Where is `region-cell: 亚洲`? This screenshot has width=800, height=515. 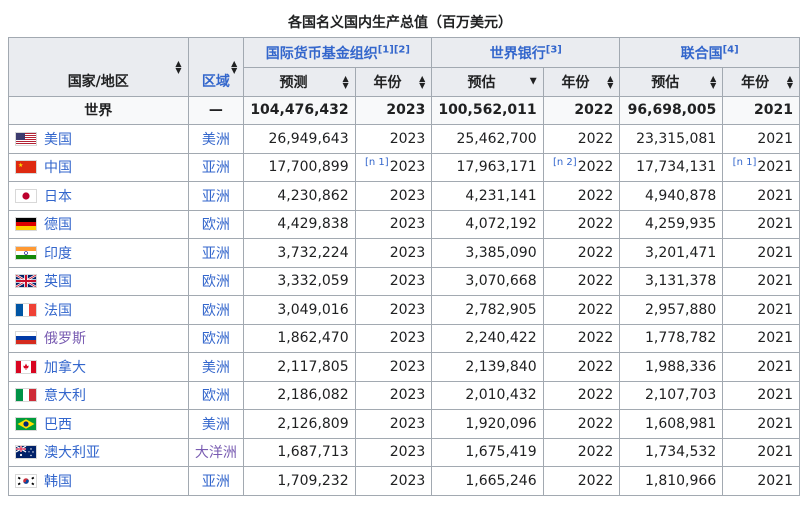
region-cell: 亚洲 is located at coordinates (216, 196).